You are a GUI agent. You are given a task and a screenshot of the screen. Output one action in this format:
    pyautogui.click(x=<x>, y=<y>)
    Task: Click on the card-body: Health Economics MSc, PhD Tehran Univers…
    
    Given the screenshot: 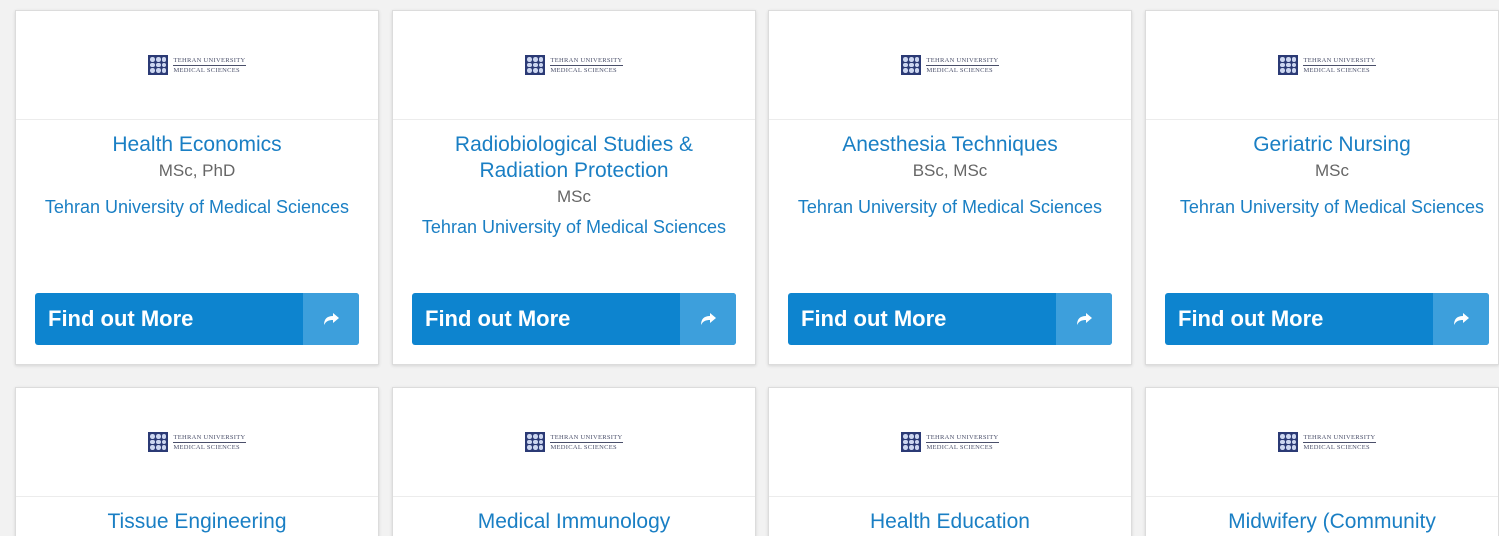 What is the action you would take?
    pyautogui.click(x=197, y=170)
    